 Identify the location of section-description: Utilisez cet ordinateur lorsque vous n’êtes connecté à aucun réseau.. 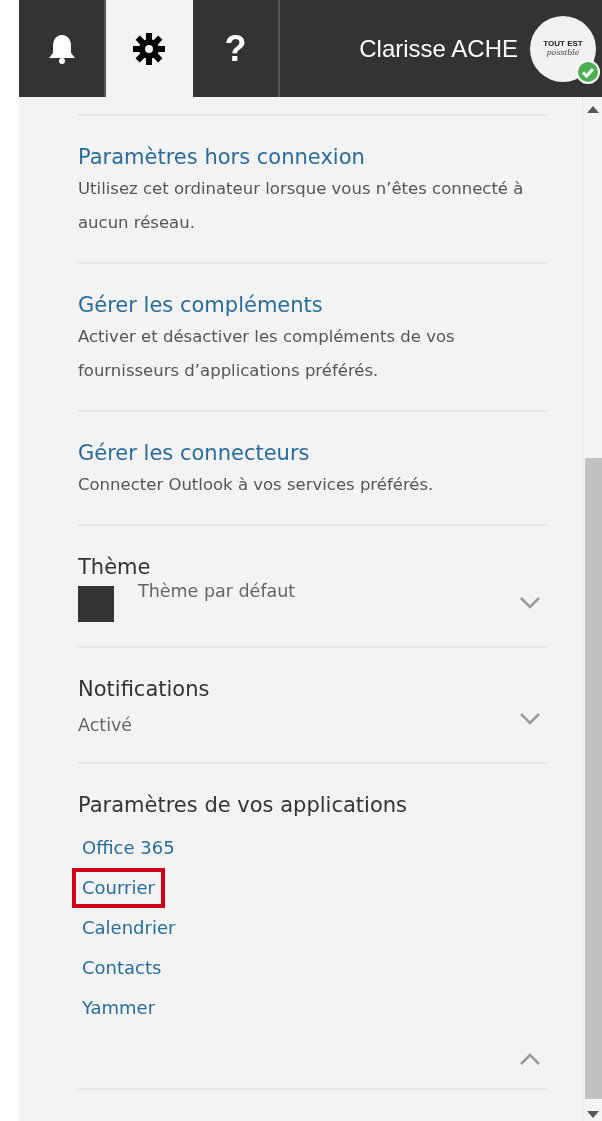
(301, 206).